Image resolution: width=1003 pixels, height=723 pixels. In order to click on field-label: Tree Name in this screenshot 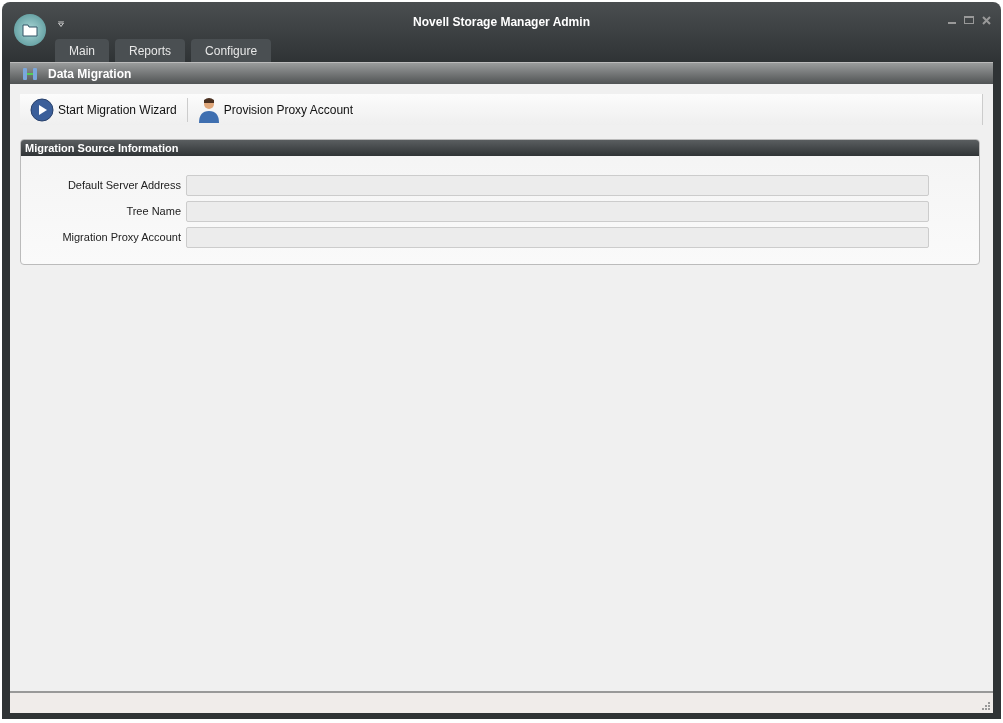, I will do `click(153, 212)`.